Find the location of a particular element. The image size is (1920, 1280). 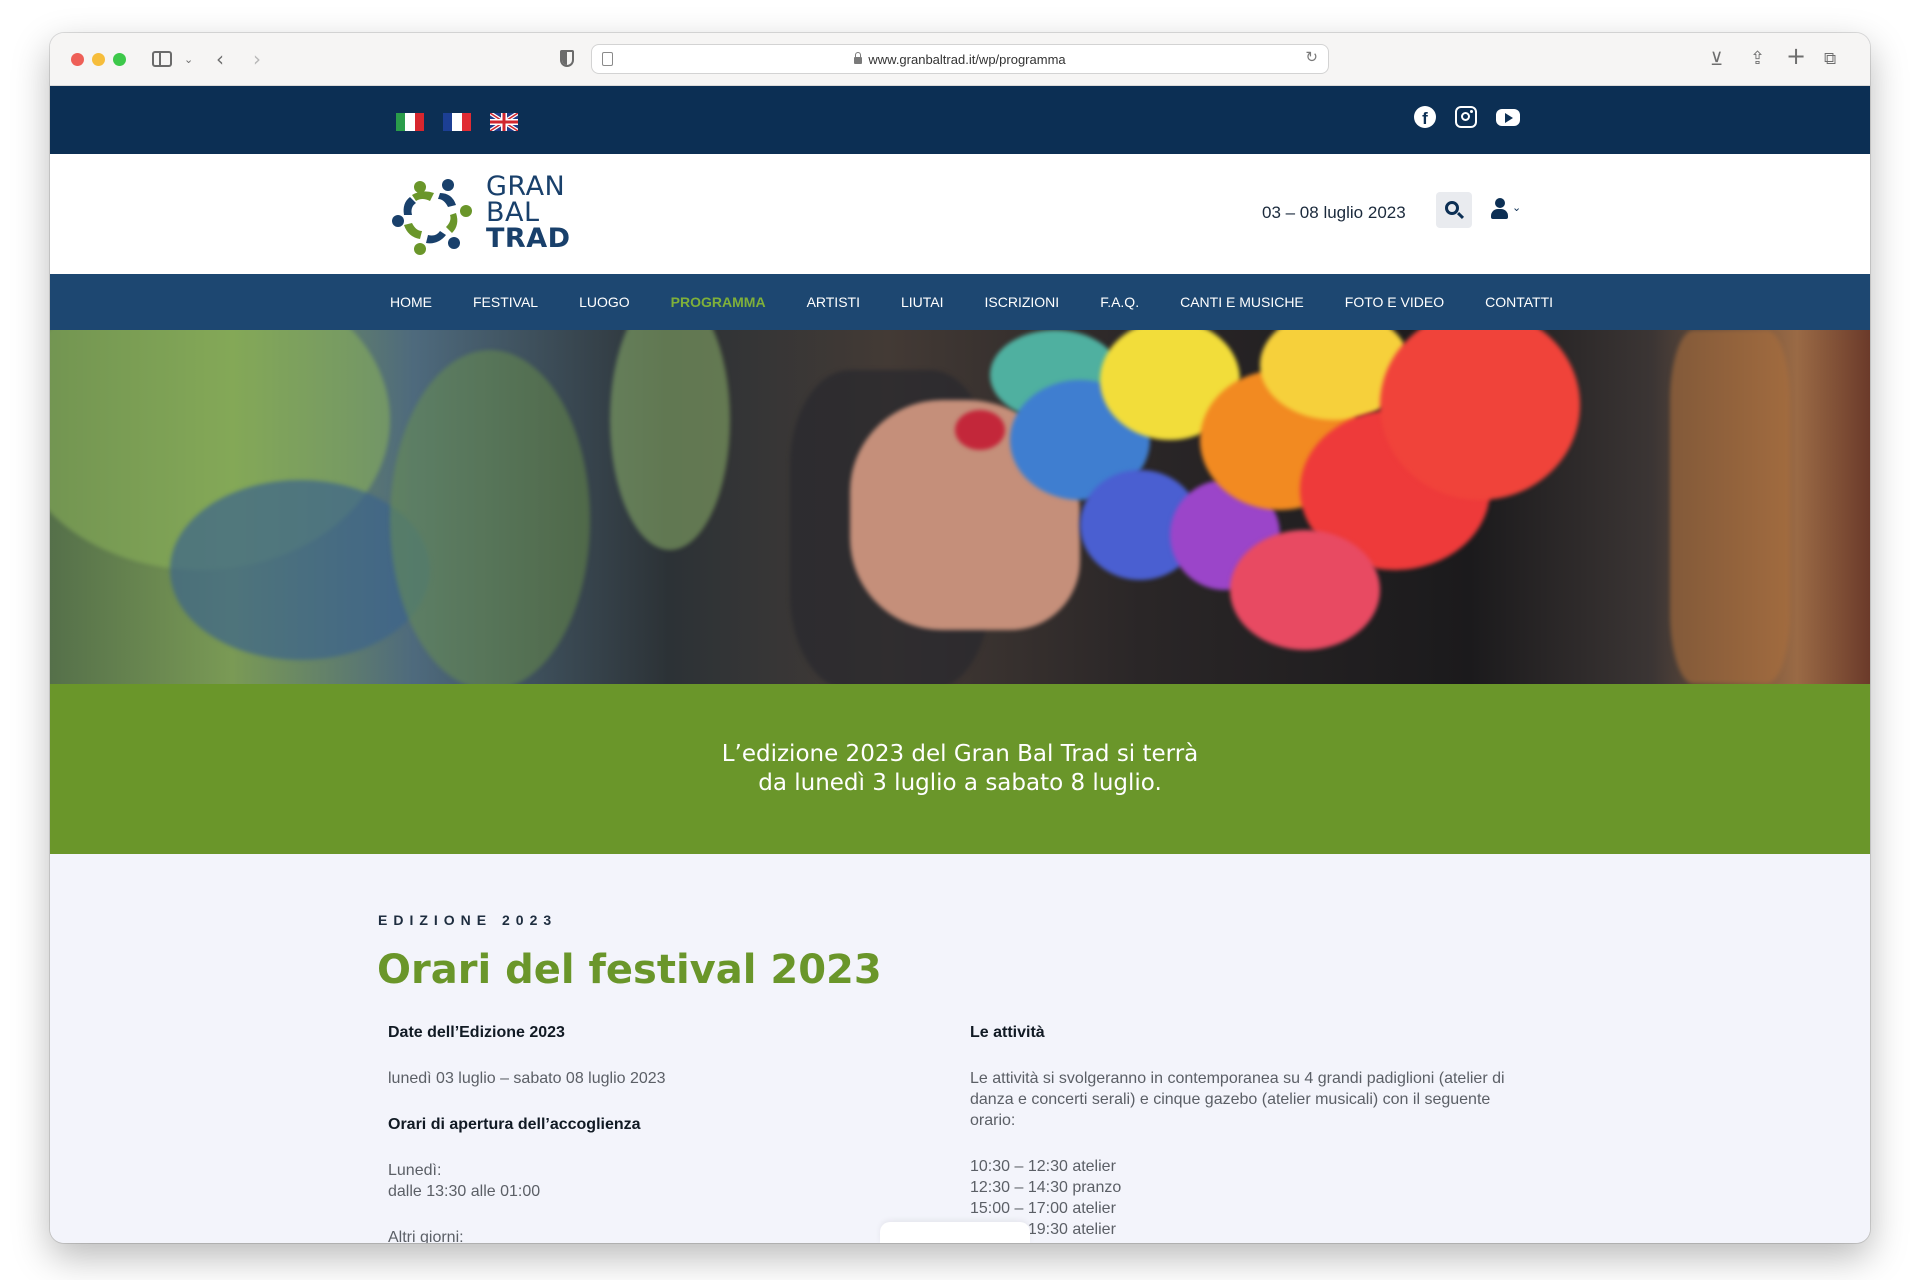

page-title: Orari del festival 2023 is located at coordinates (629, 970).